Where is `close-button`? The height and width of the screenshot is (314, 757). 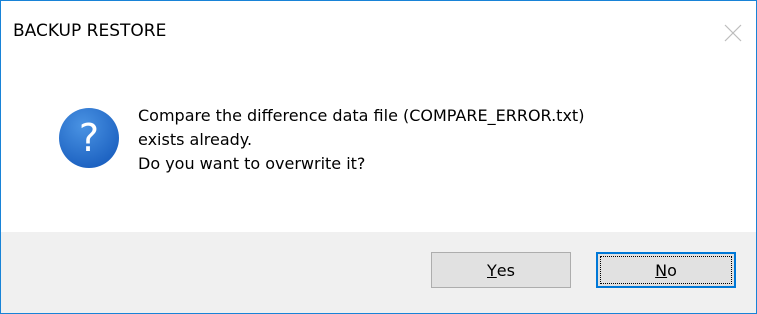
close-button is located at coordinates (733, 33).